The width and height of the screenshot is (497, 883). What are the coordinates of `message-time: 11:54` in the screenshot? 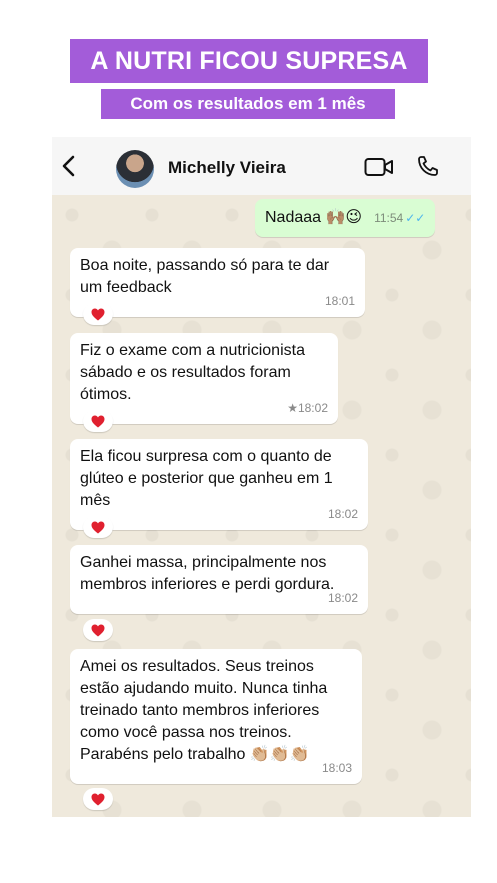 It's located at (389, 218).